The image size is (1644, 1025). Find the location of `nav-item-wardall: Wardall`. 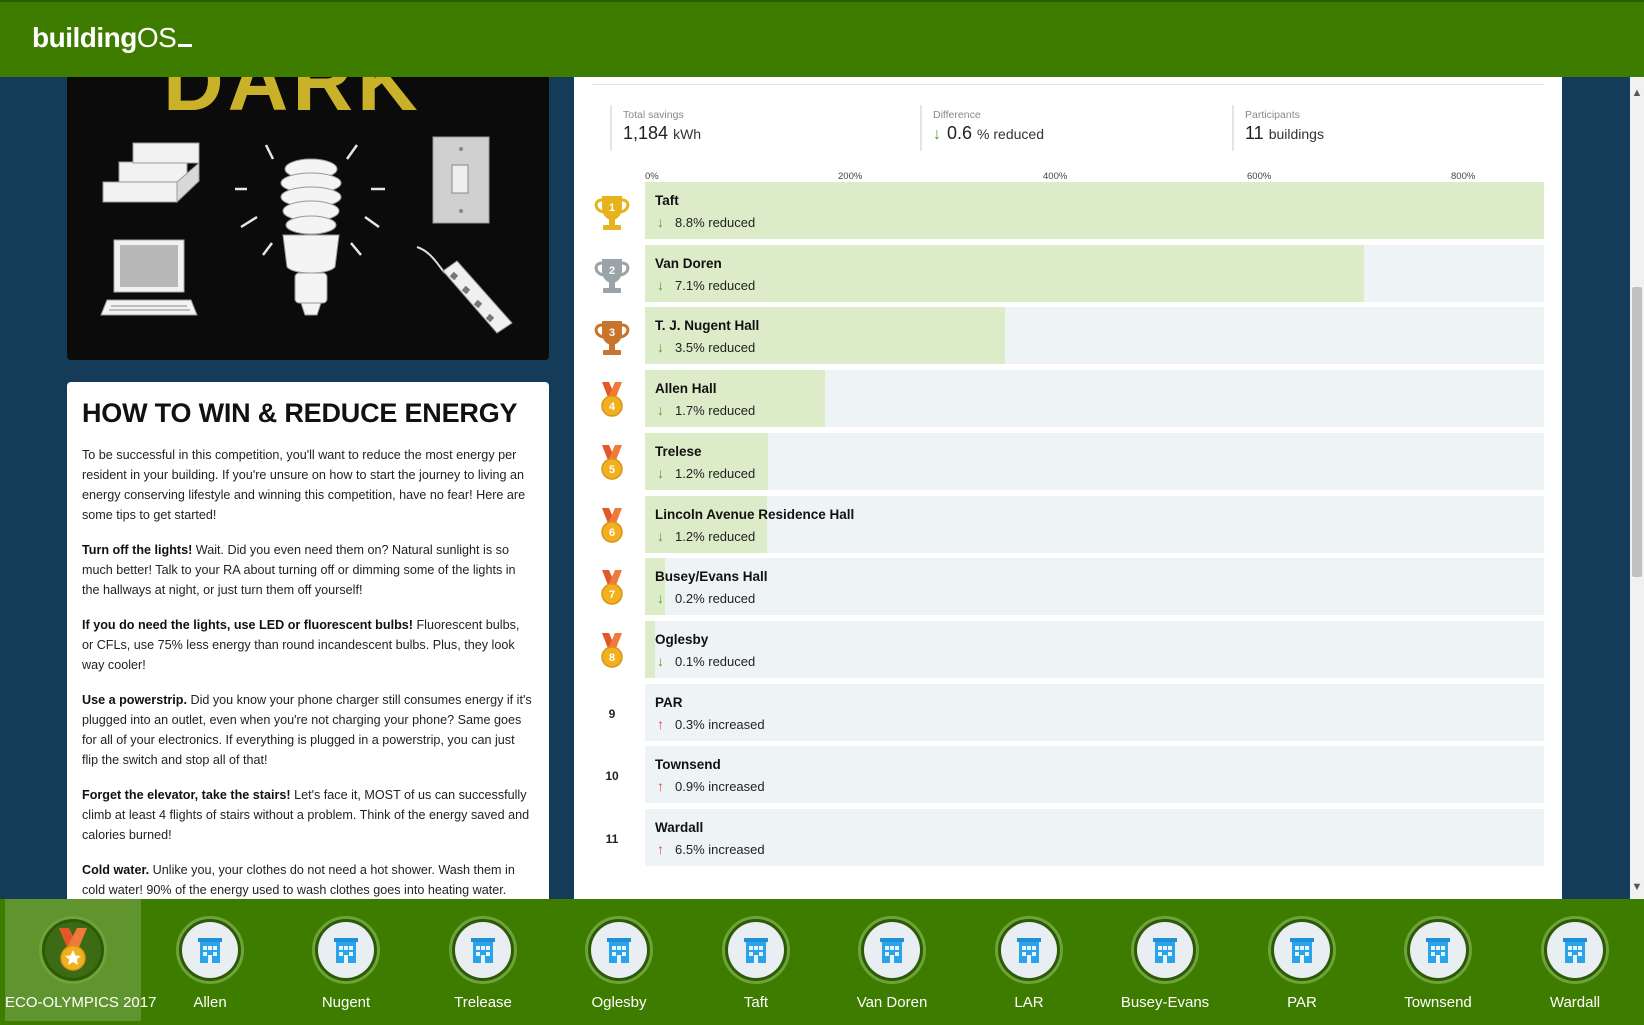

nav-item-wardall: Wardall is located at coordinates (1575, 960).